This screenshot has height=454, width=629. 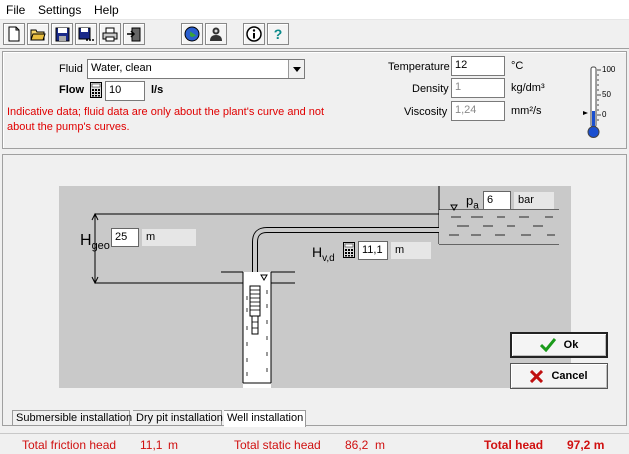 I want to click on info-icon, so click(x=254, y=34).